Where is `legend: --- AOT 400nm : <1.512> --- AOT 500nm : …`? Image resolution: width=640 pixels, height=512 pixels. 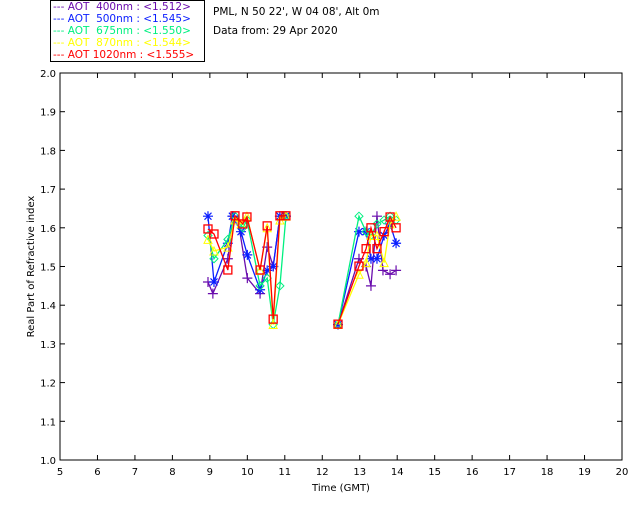
legend: --- AOT 400nm : <1.512> --- AOT 500nm : … is located at coordinates (127, 31).